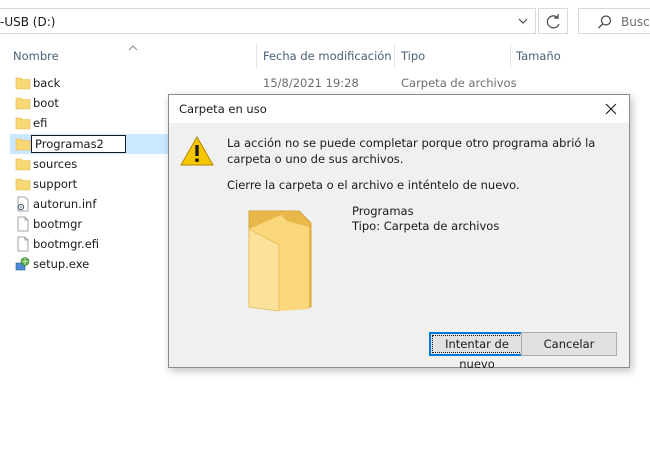 Image resolution: width=650 pixels, height=450 pixels. I want to click on column-header-type: Tipo, so click(413, 56).